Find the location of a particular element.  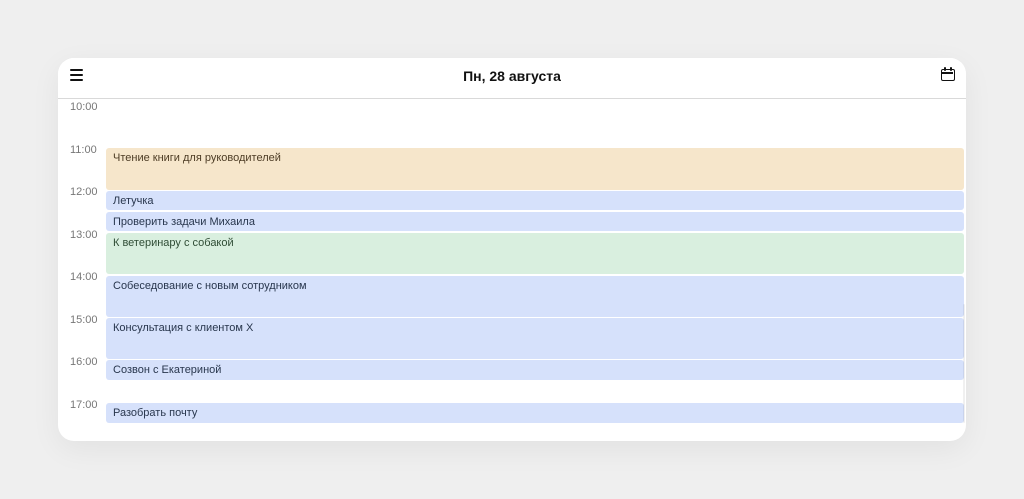

calendar-header: Пн, 28 августа is located at coordinates (512, 78).